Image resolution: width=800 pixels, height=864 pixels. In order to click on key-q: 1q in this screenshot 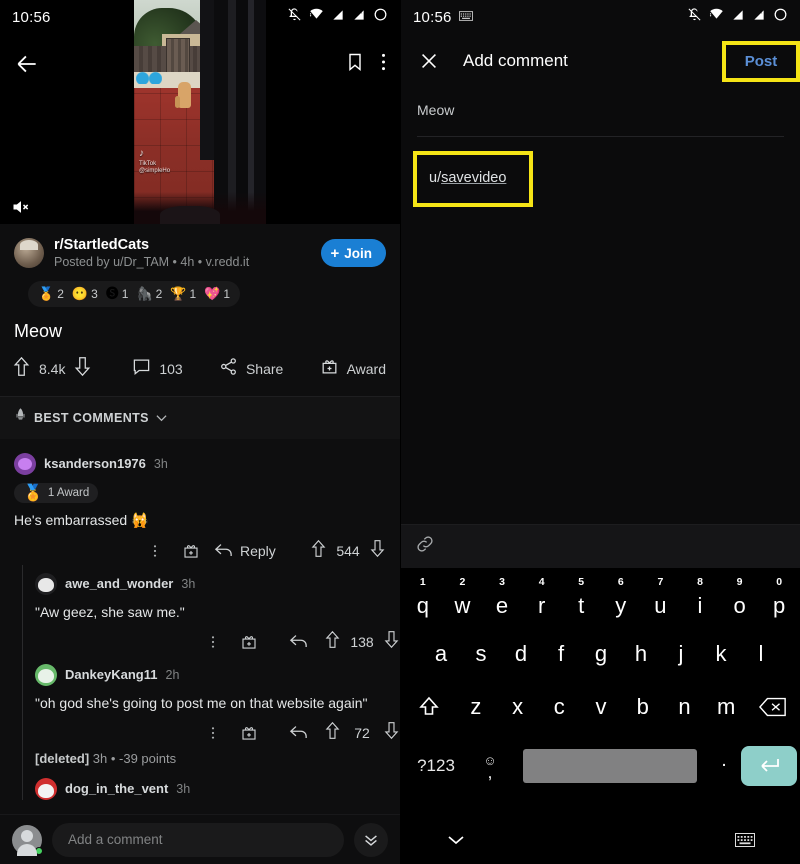, I will do `click(423, 601)`.